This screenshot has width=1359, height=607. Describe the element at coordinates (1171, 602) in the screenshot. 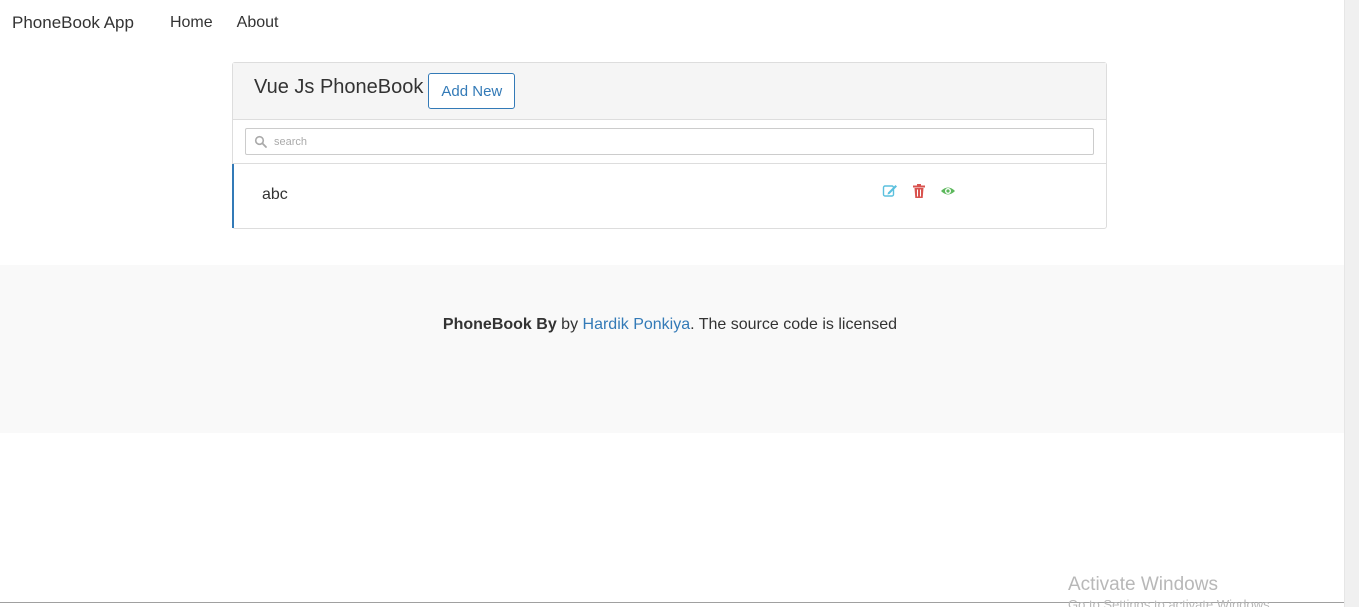

I see `activate-windows-subtitle: Go to Settings to activate Windows.` at that location.